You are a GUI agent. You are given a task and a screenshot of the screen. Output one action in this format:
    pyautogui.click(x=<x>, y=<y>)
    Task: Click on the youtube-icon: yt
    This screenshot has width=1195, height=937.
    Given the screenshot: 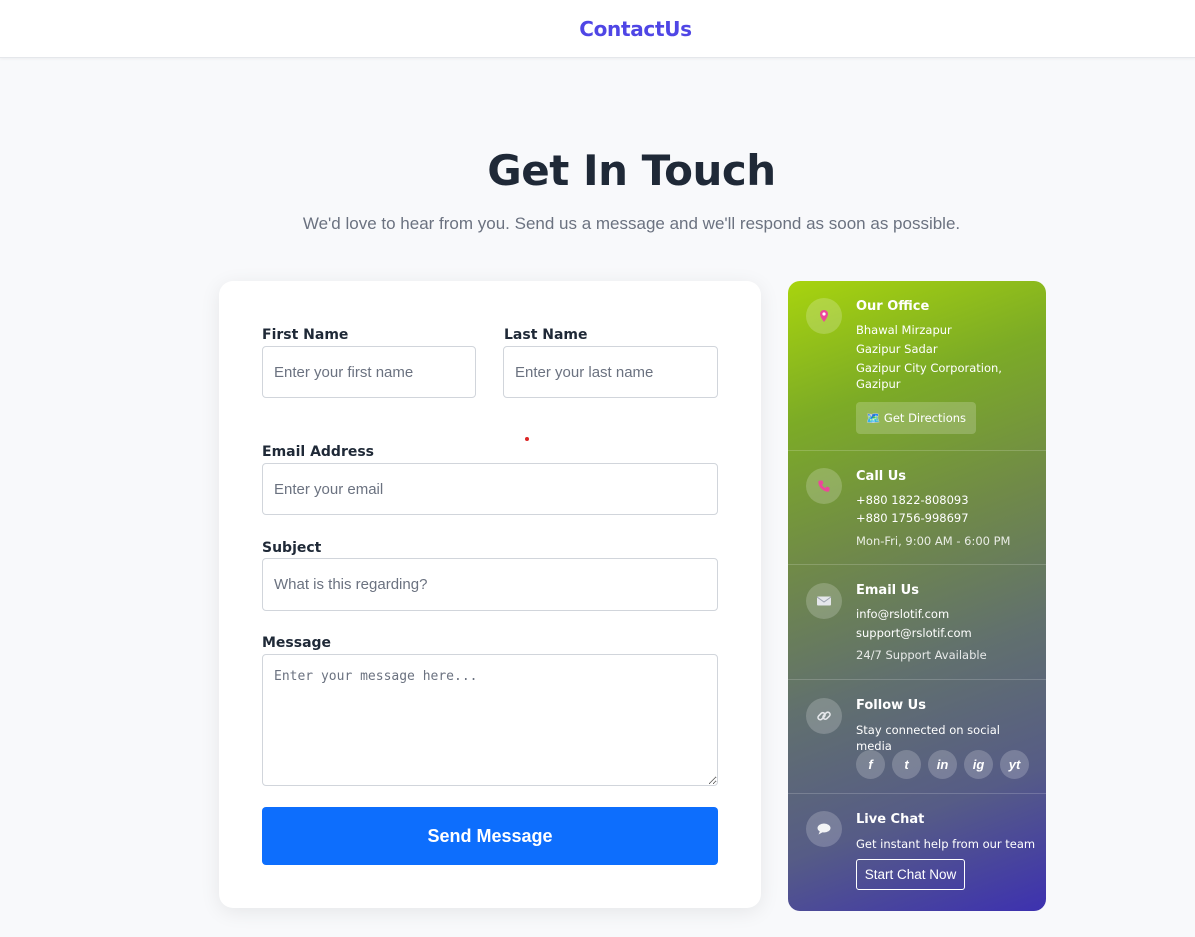 What is the action you would take?
    pyautogui.click(x=1014, y=764)
    